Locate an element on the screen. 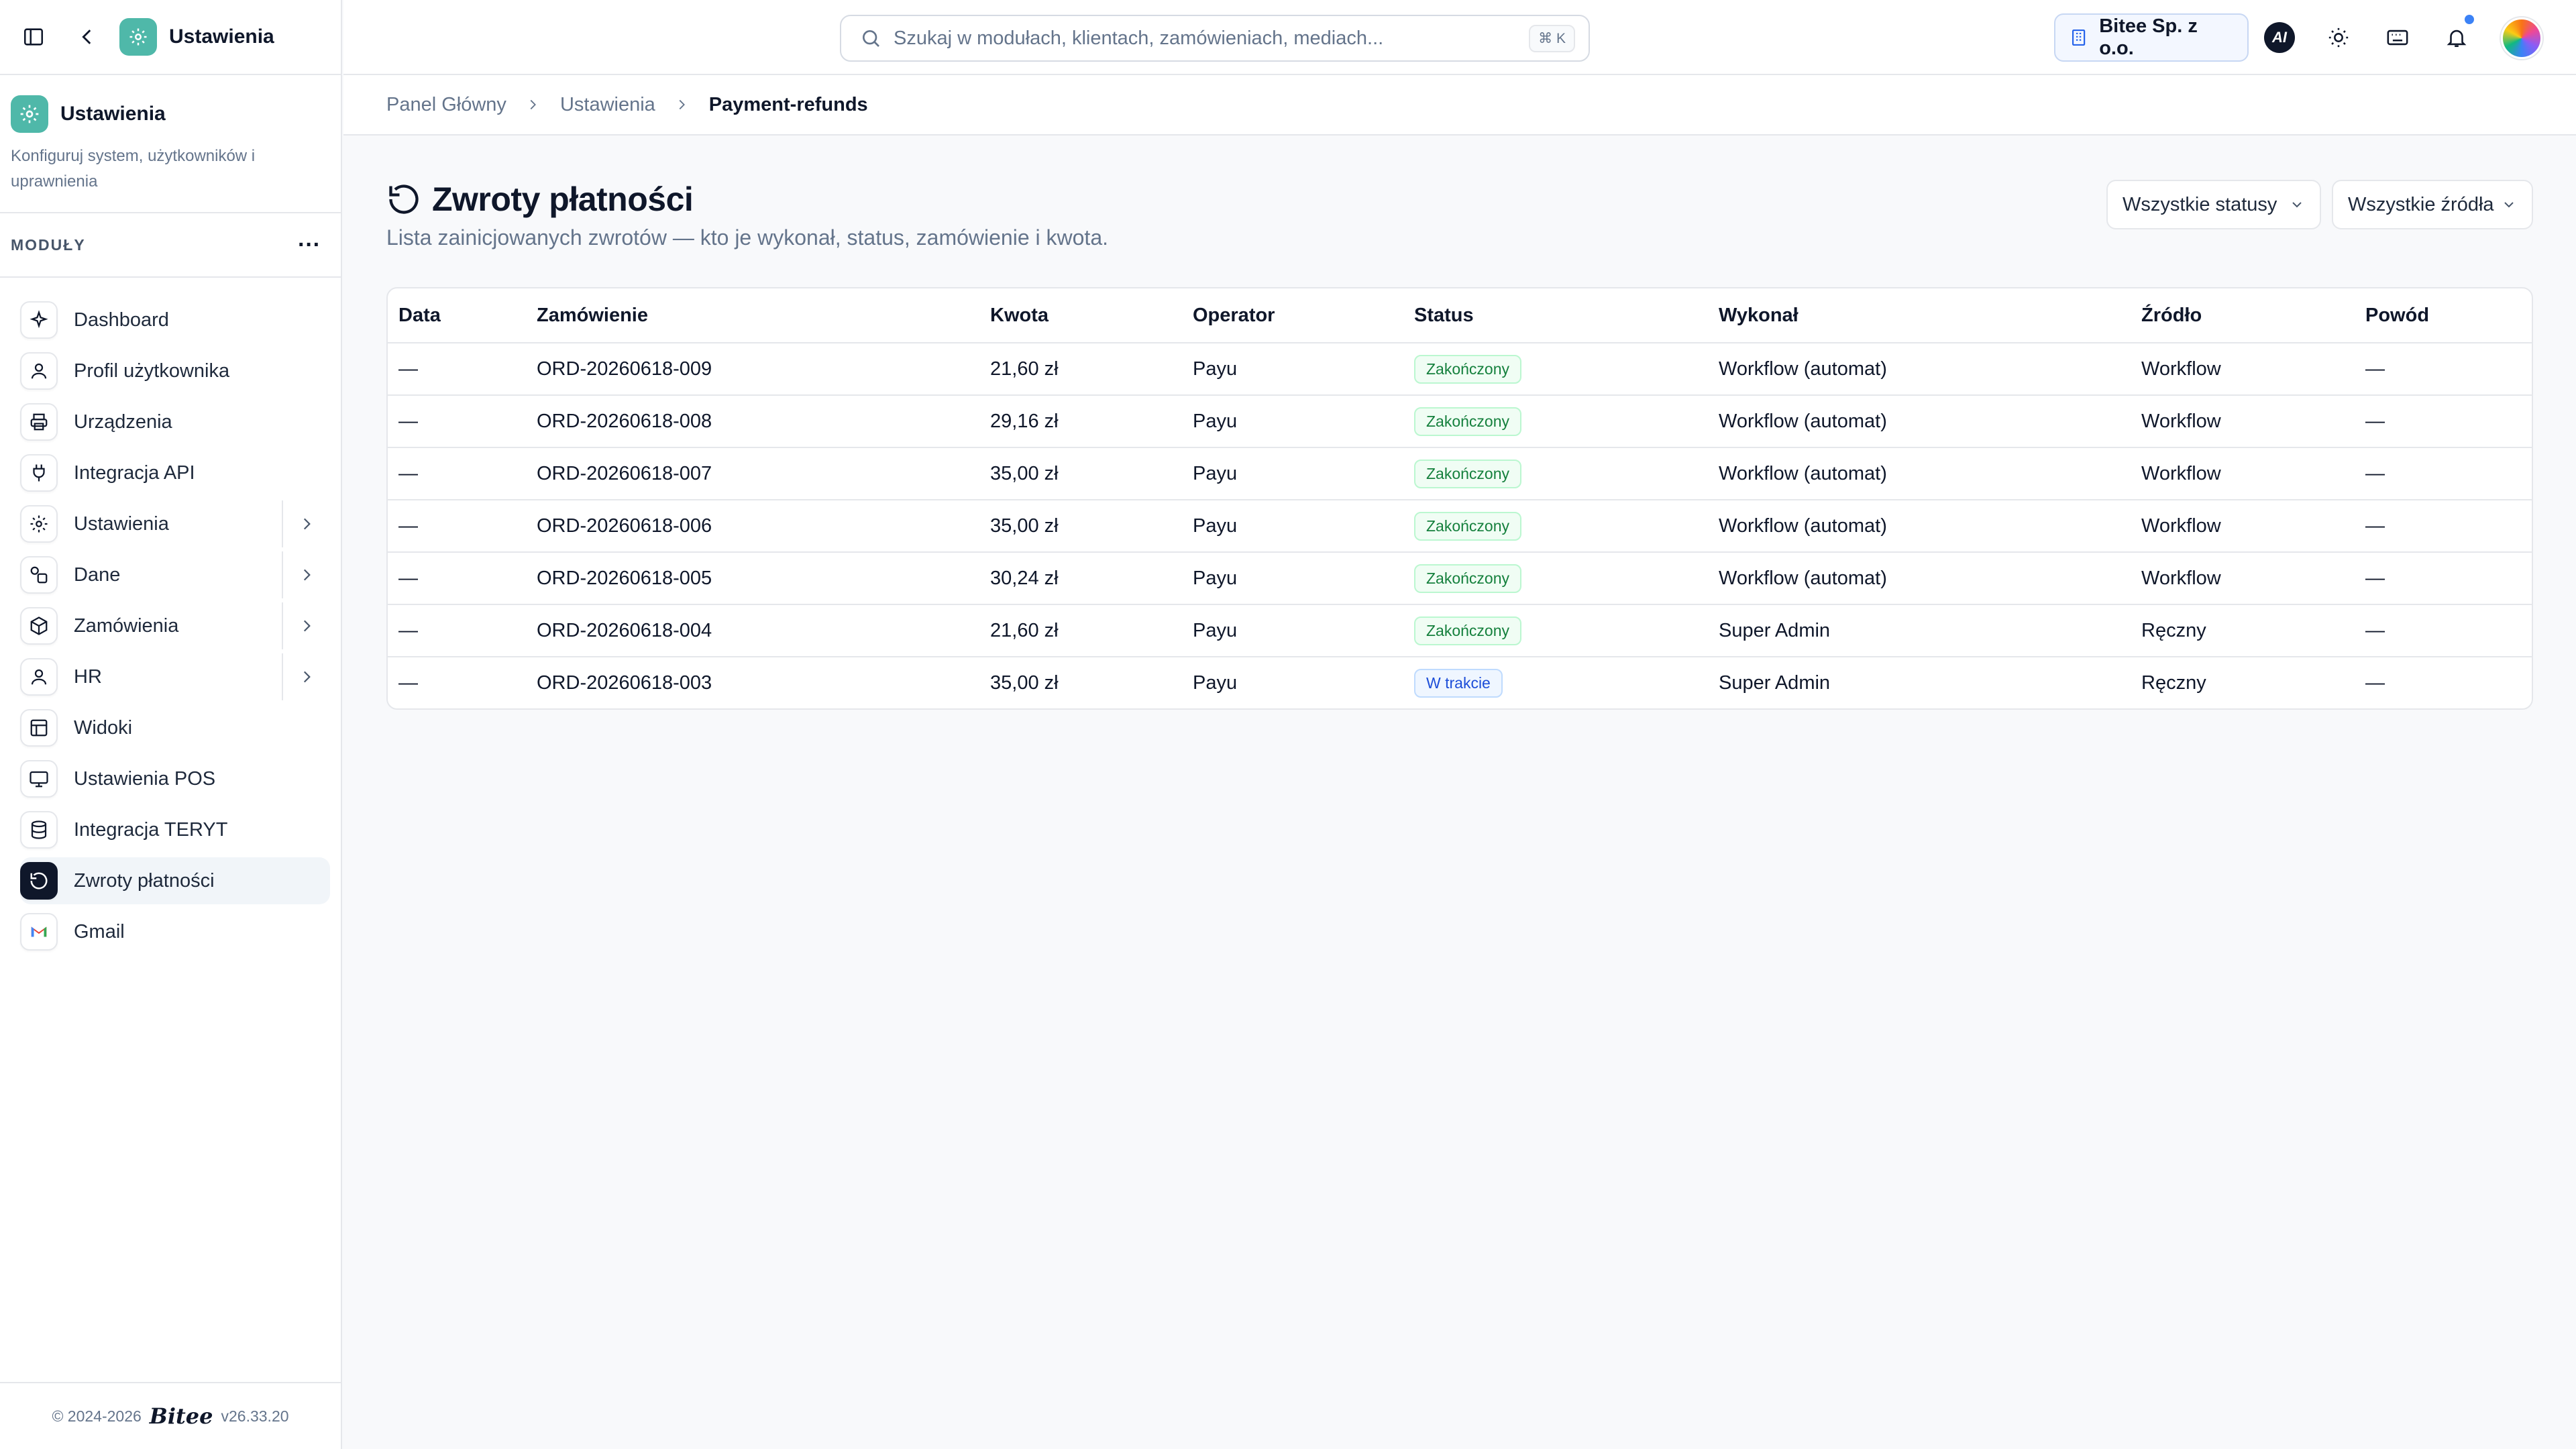 The width and height of the screenshot is (2576, 1449). column-header-date: Data is located at coordinates (457, 316).